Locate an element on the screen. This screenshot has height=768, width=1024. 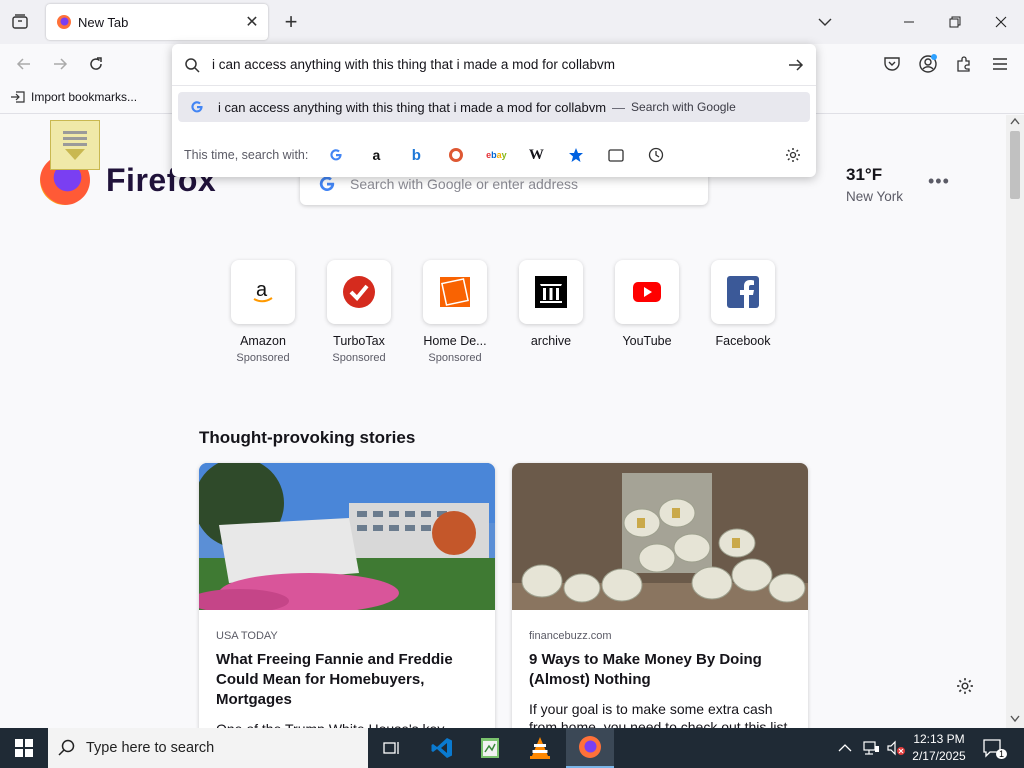
amazon-engine-button: a is located at coordinates (376, 155).